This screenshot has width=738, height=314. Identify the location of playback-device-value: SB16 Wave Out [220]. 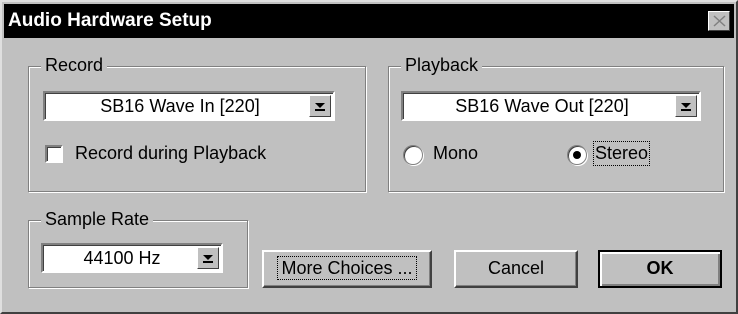
(542, 106).